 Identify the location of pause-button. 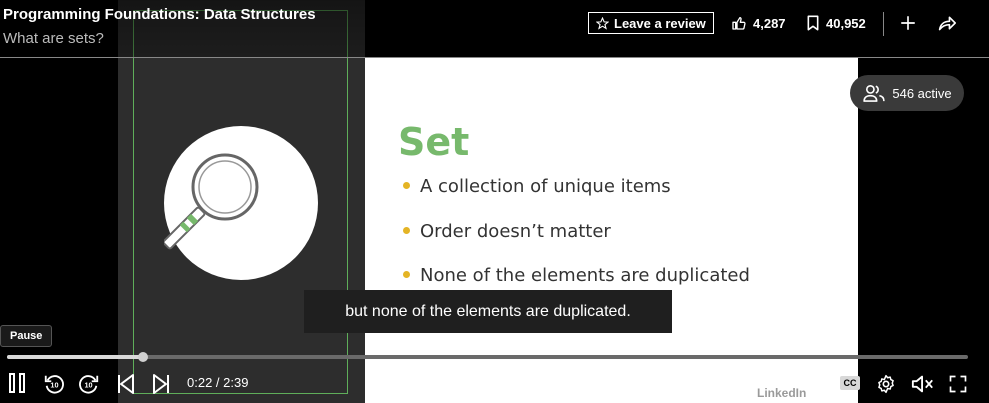
(17, 383).